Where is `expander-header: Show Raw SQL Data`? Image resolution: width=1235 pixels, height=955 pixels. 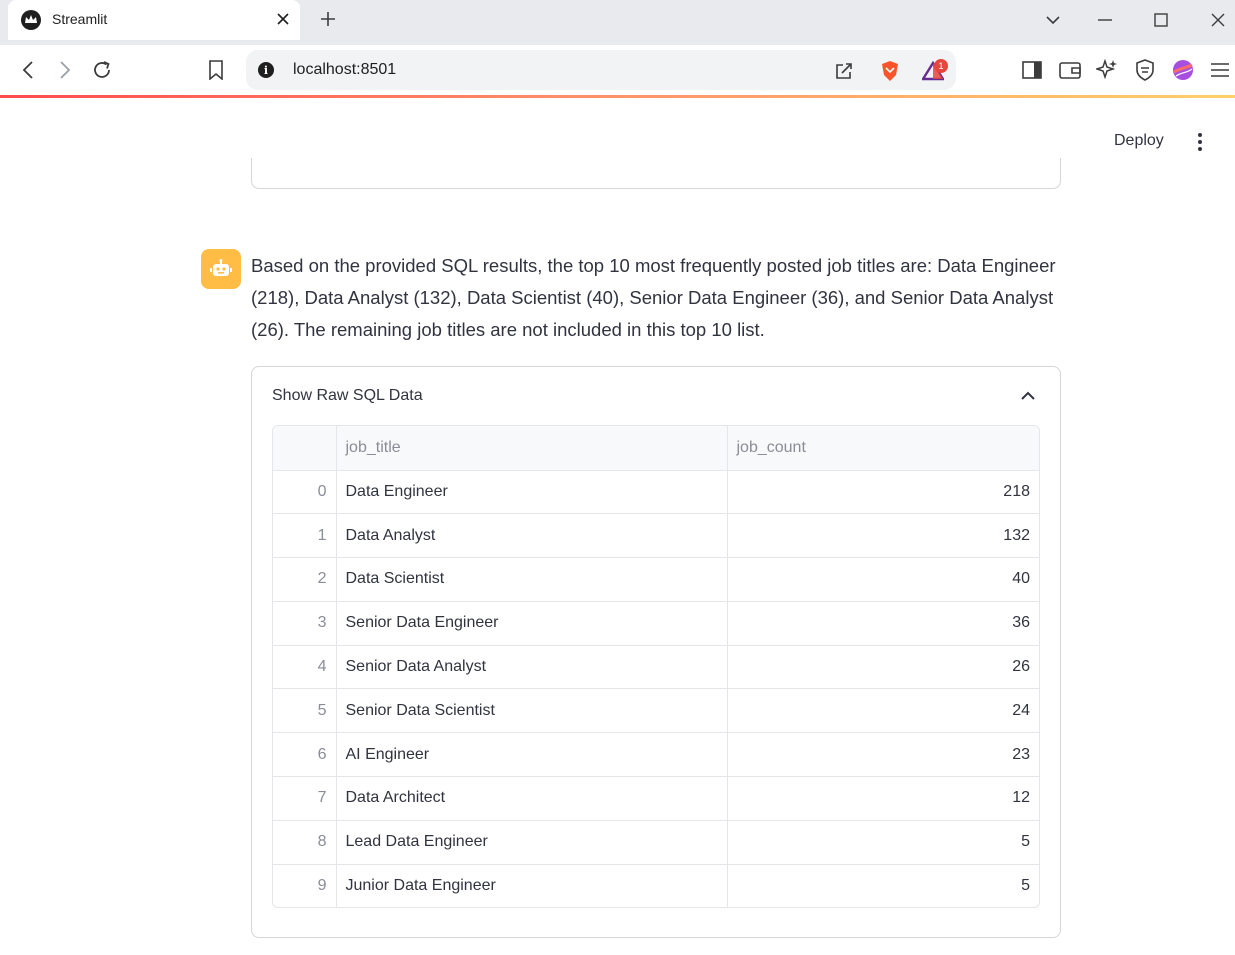 expander-header: Show Raw SQL Data is located at coordinates (656, 396).